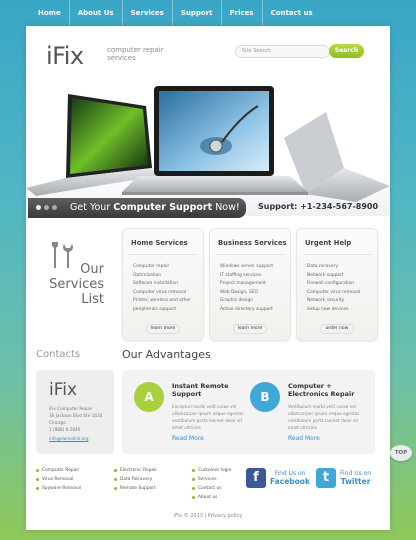  I want to click on back-to-top-button: TOP, so click(401, 453).